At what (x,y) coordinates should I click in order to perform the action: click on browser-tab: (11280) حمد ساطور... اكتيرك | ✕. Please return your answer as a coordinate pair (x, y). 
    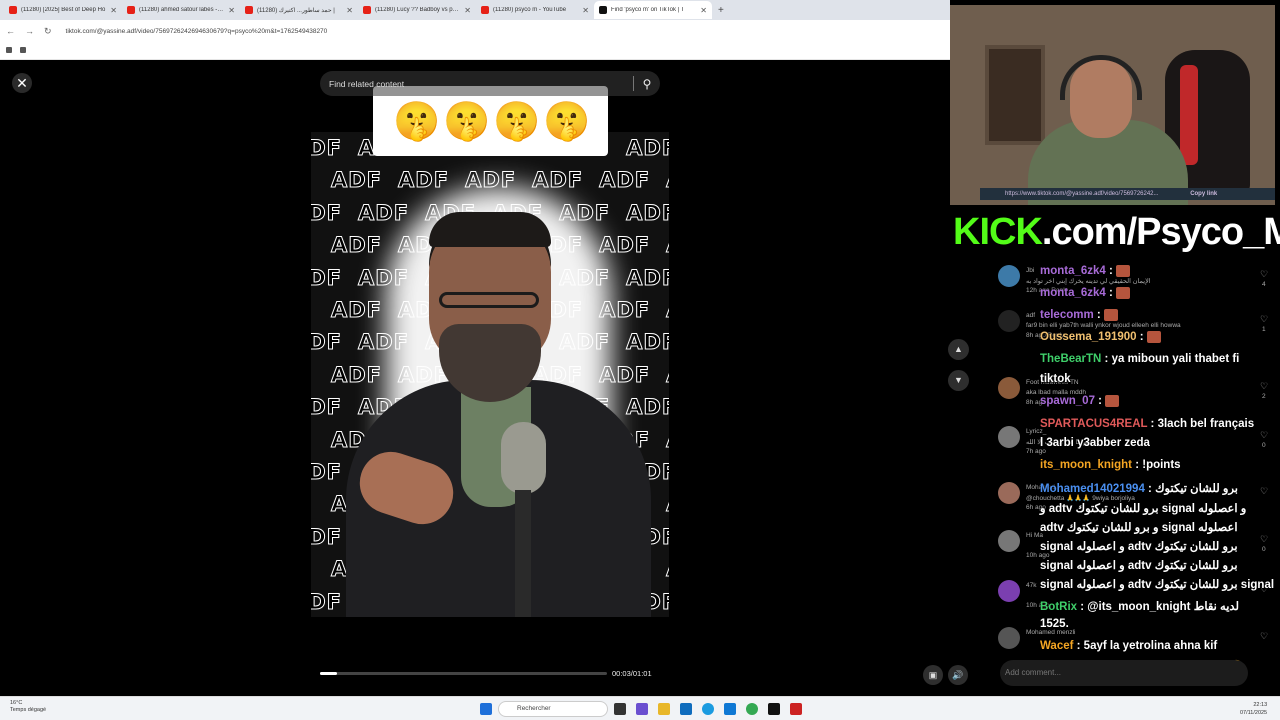
    Looking at the image, I should click on (299, 10).